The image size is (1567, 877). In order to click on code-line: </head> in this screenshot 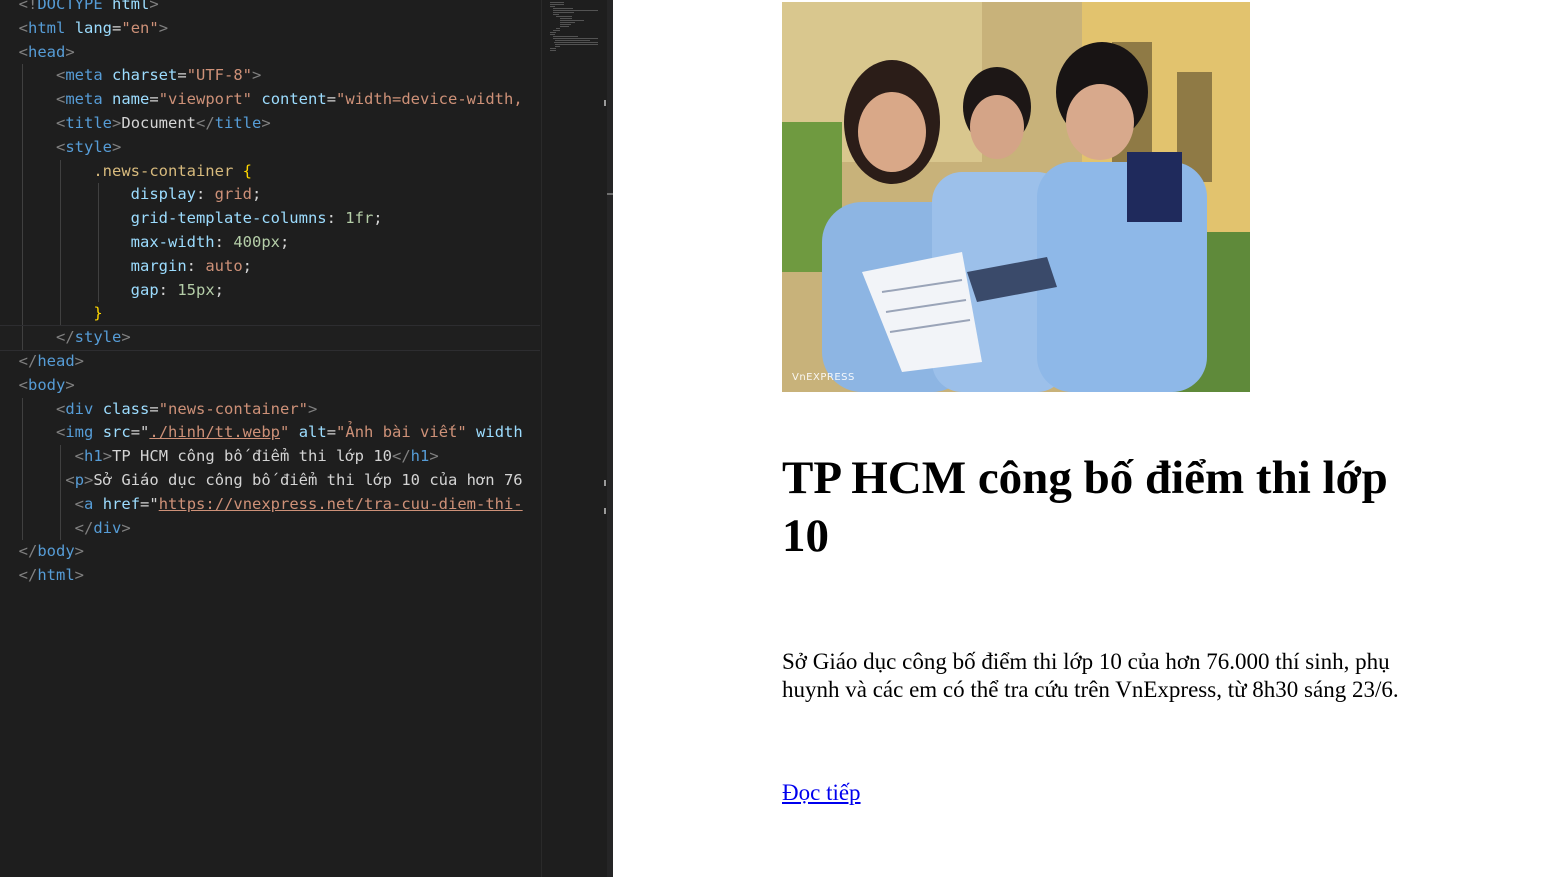, I will do `click(270, 362)`.